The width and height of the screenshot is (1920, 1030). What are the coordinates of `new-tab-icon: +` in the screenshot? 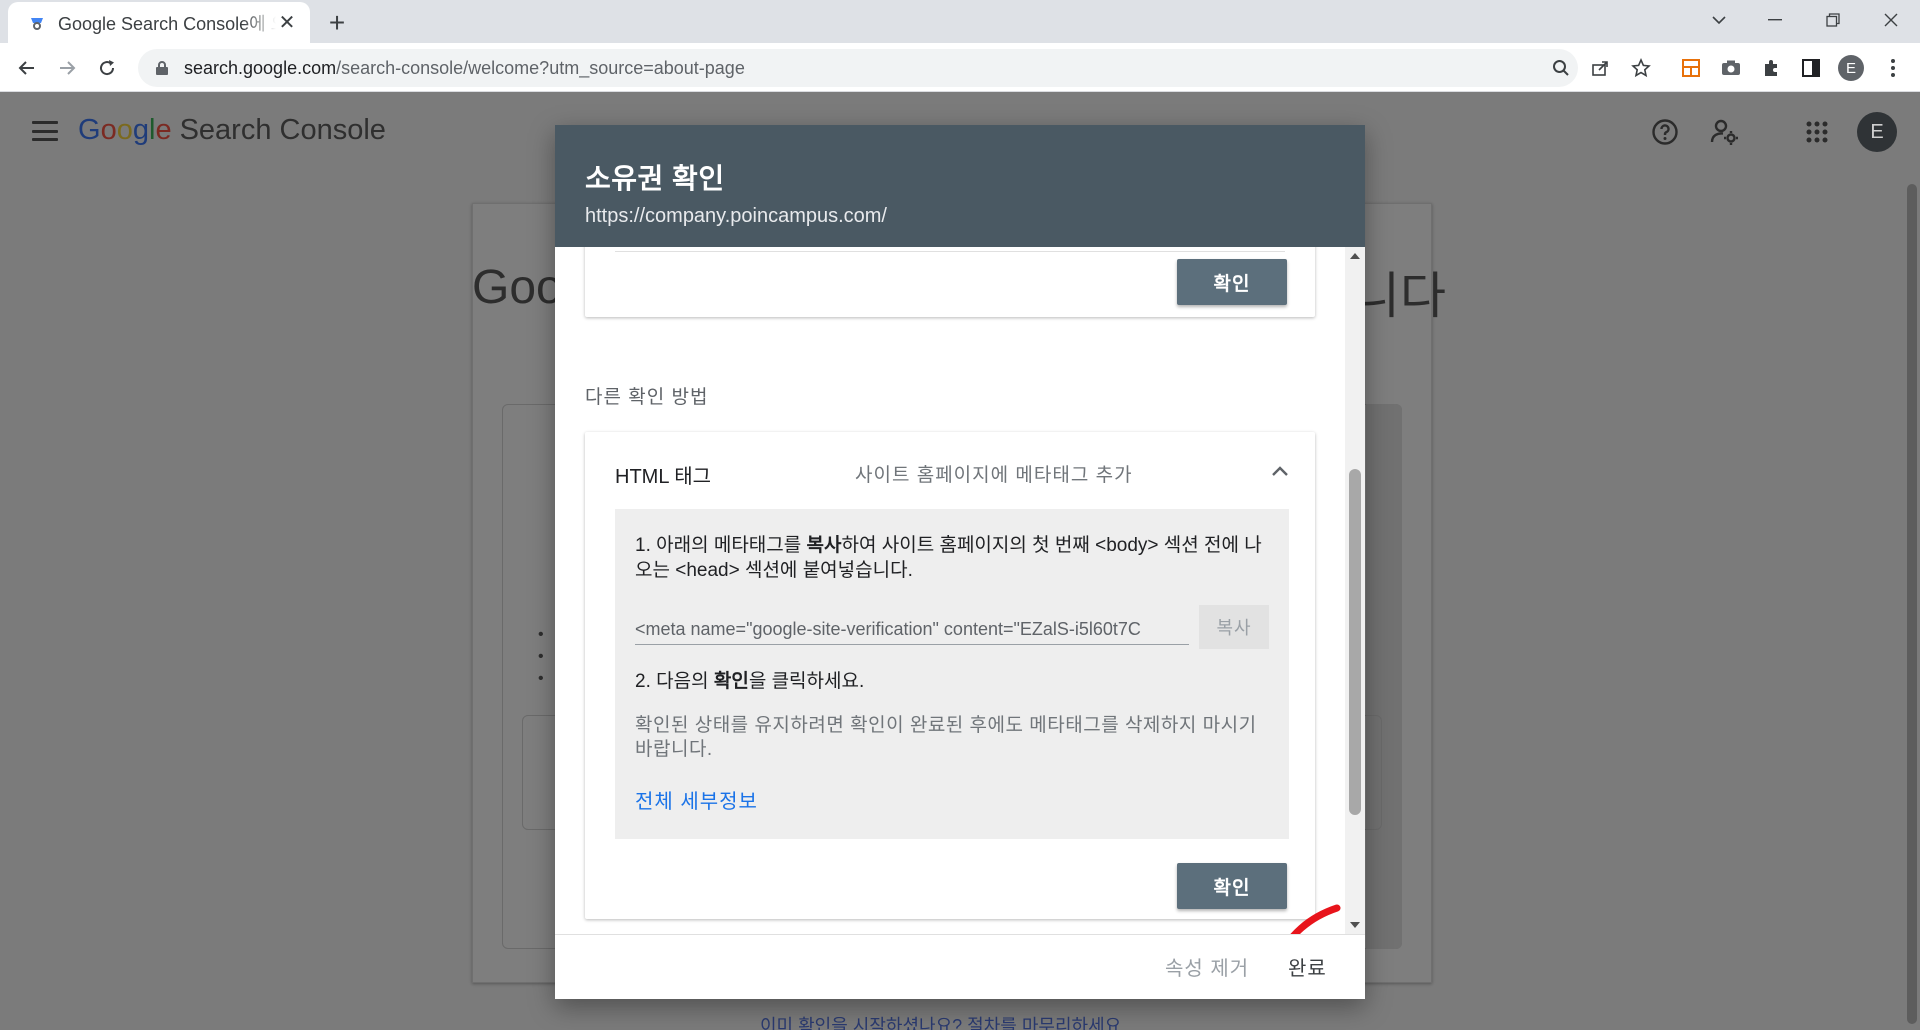 It's located at (337, 22).